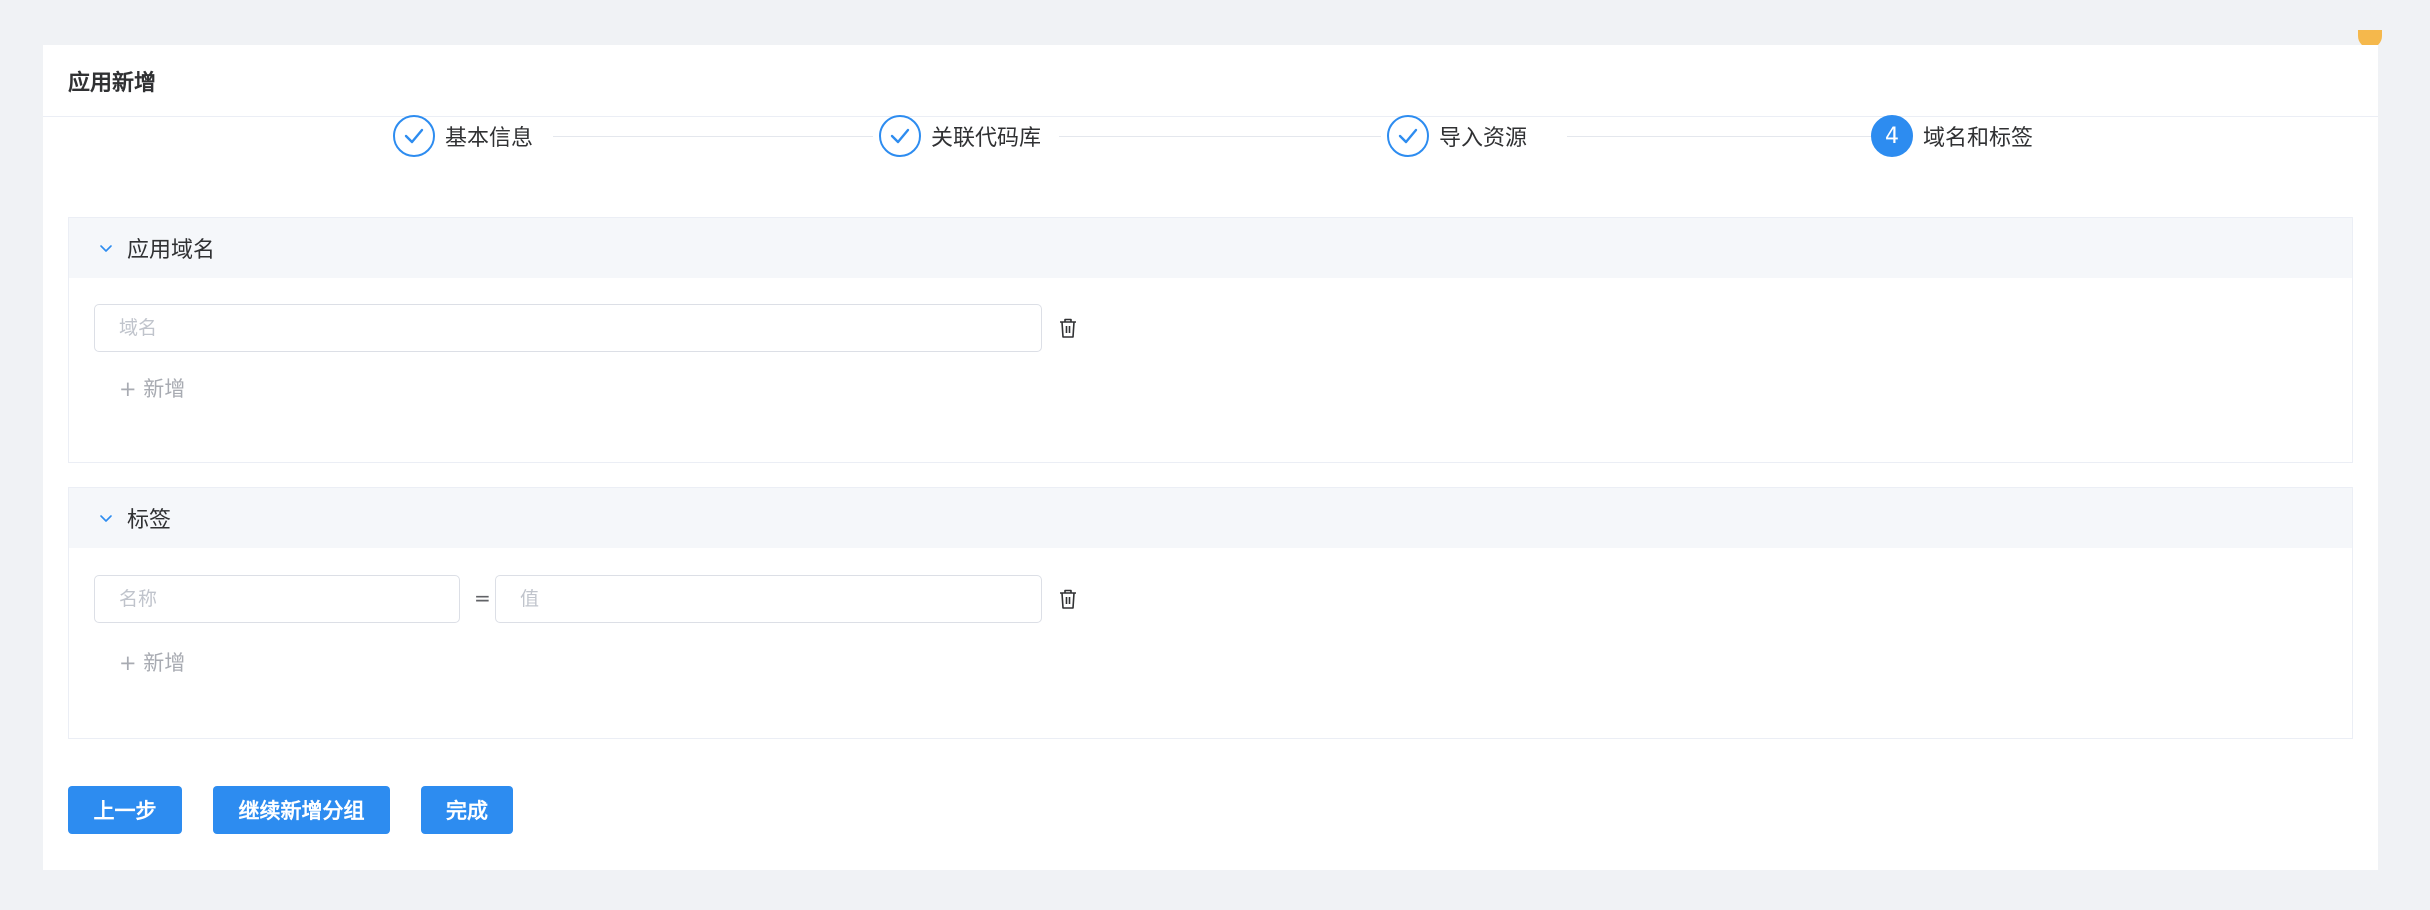 The width and height of the screenshot is (2430, 910). I want to click on add-tag-link: + 新增, so click(152, 662).